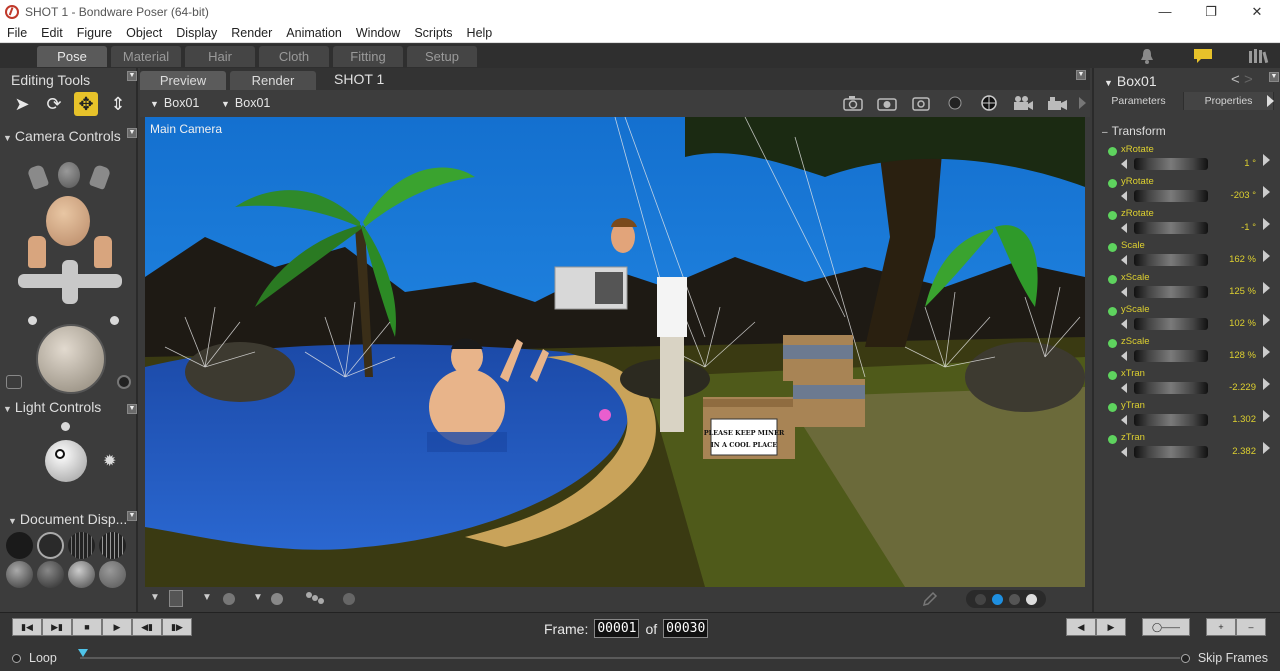 This screenshot has width=1280, height=671. What do you see at coordinates (87, 627) in the screenshot?
I see `stop-button: ■` at bounding box center [87, 627].